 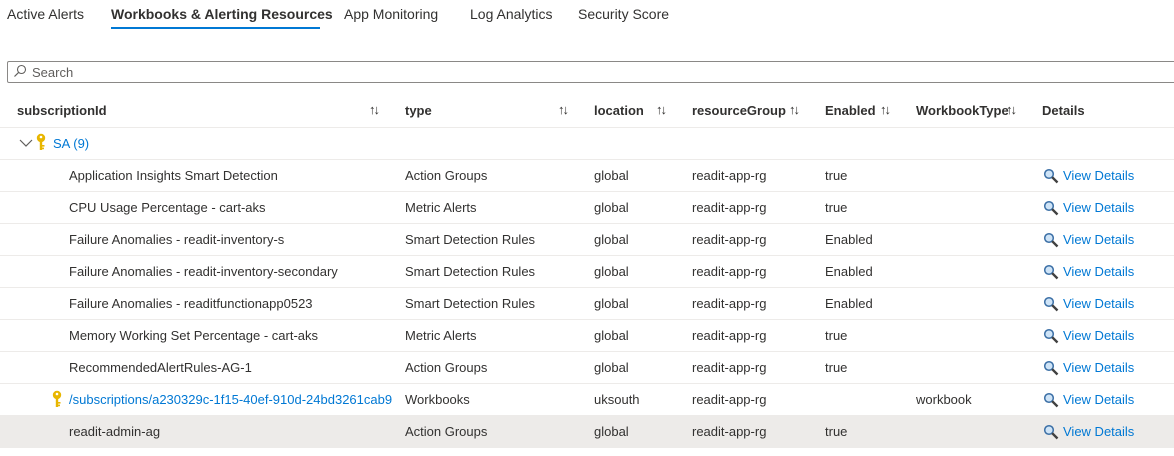 What do you see at coordinates (511, 14) in the screenshot?
I see `tab-log-analytics: Log Analytics` at bounding box center [511, 14].